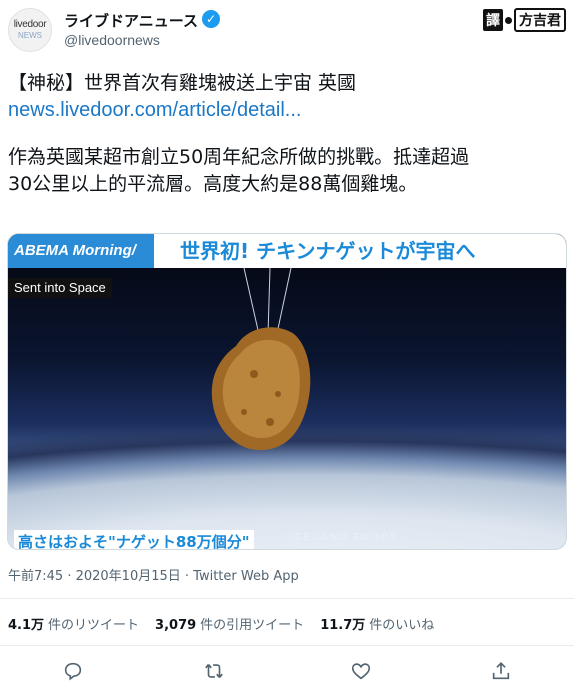 The height and width of the screenshot is (688, 574). What do you see at coordinates (213, 184) in the screenshot?
I see `tweet-body-line2: 30公里以上的平流層。高度大約是88萬個雞塊。` at bounding box center [213, 184].